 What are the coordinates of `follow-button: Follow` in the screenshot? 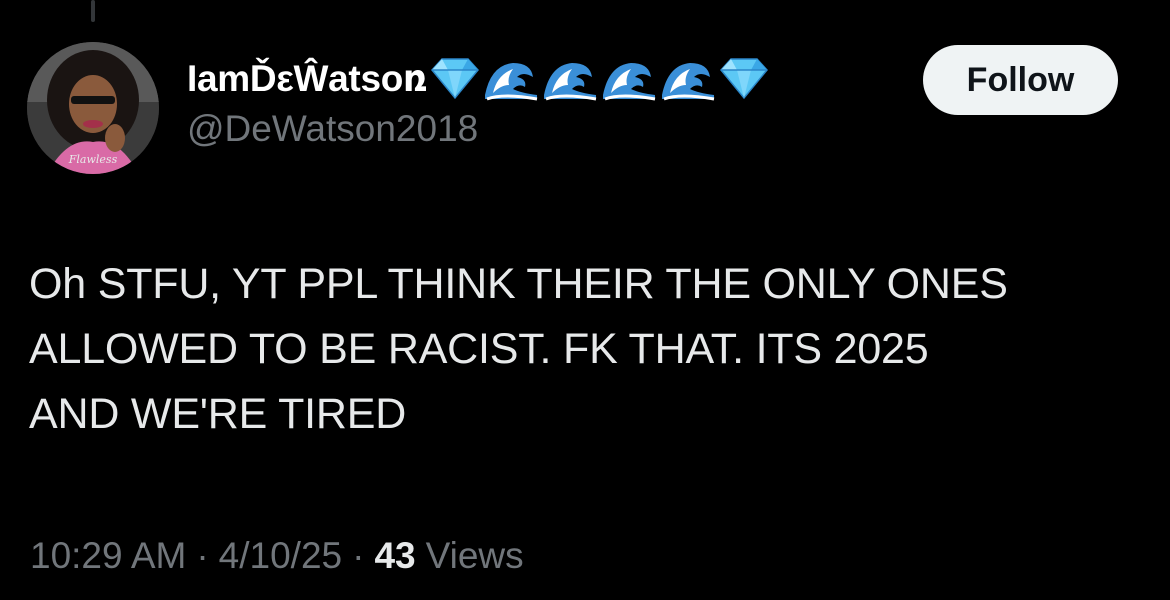 It's located at (1020, 80).